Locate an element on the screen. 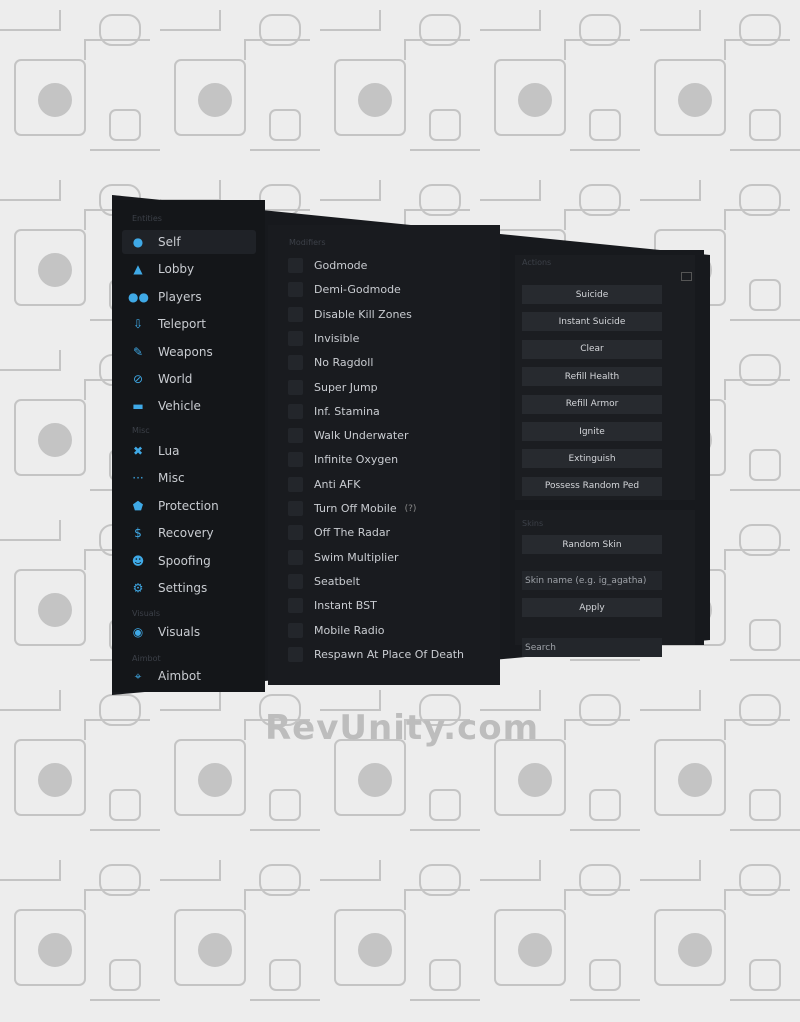  action-button: Extinguish is located at coordinates (592, 459).